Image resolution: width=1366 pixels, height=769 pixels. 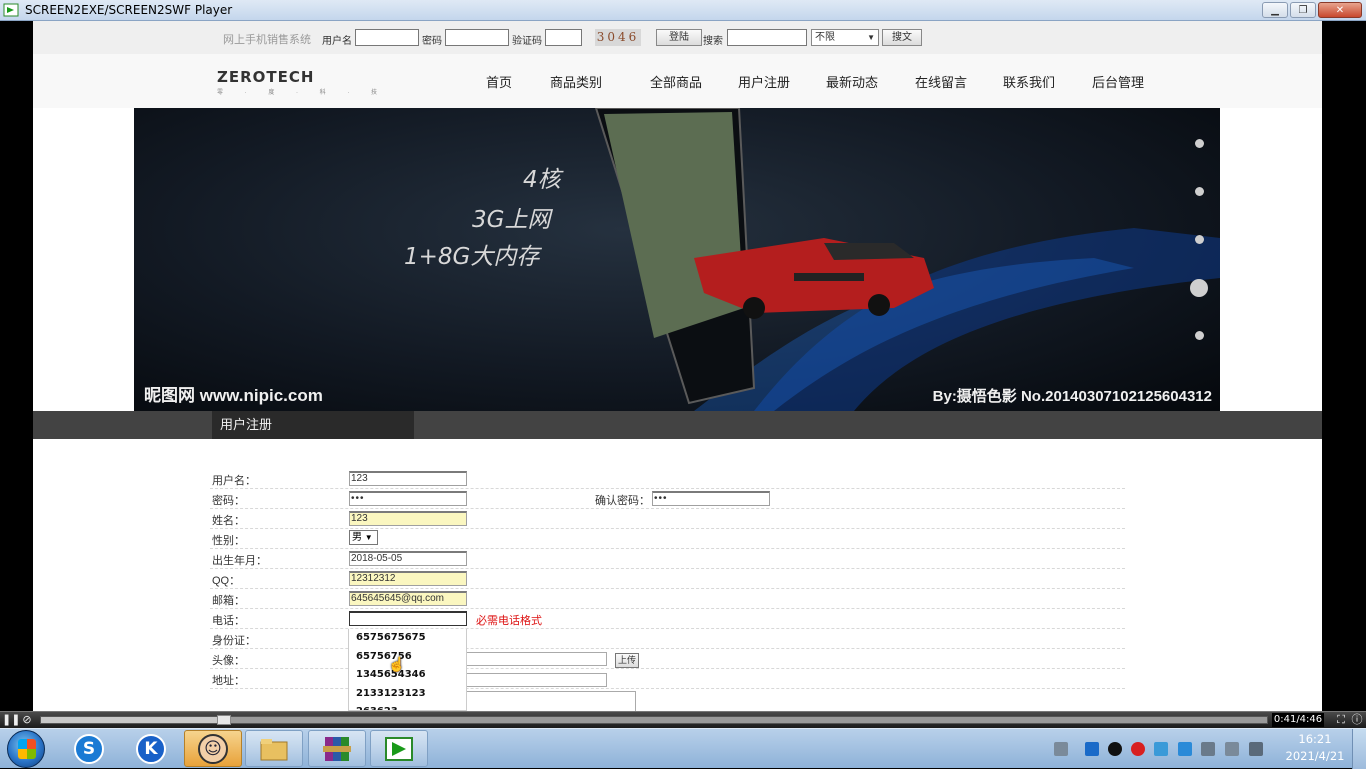 I want to click on pause-icon: ❚❚, so click(x=11, y=720).